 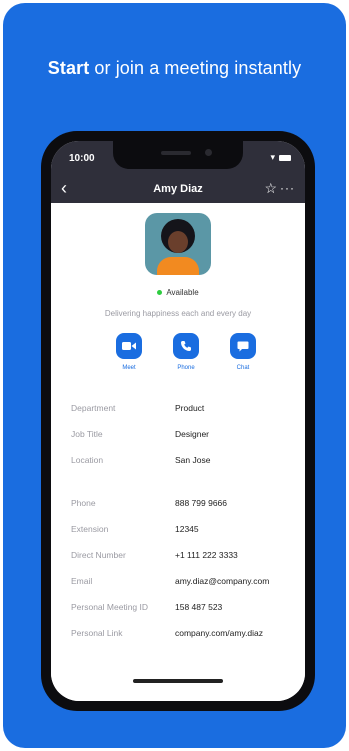 I want to click on detail-row-meeting-id: Personal Meeting ID 158 487 523, so click(x=178, y=610).